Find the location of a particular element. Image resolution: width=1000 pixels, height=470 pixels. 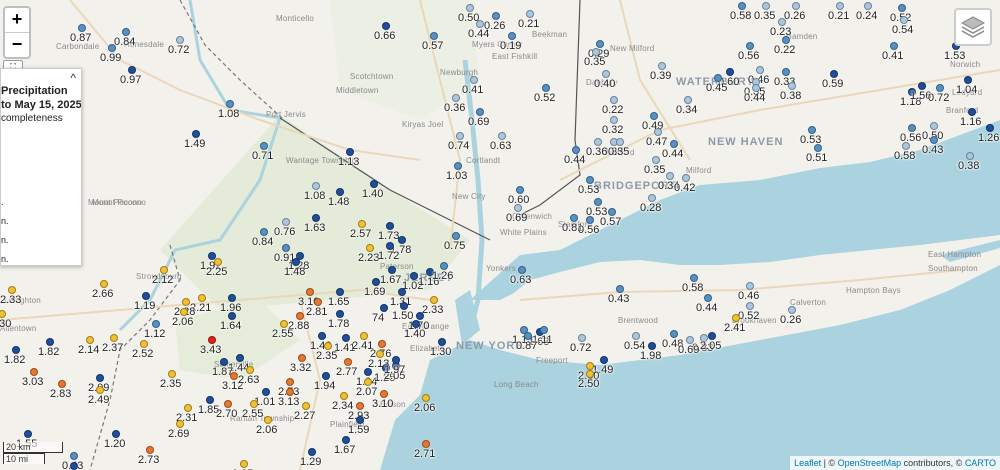

carto-link: CARTO is located at coordinates (980, 463).